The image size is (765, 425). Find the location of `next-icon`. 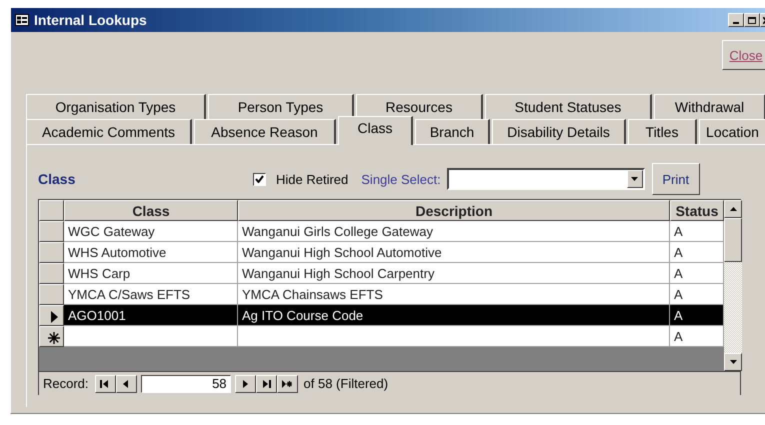

next-icon is located at coordinates (245, 384).